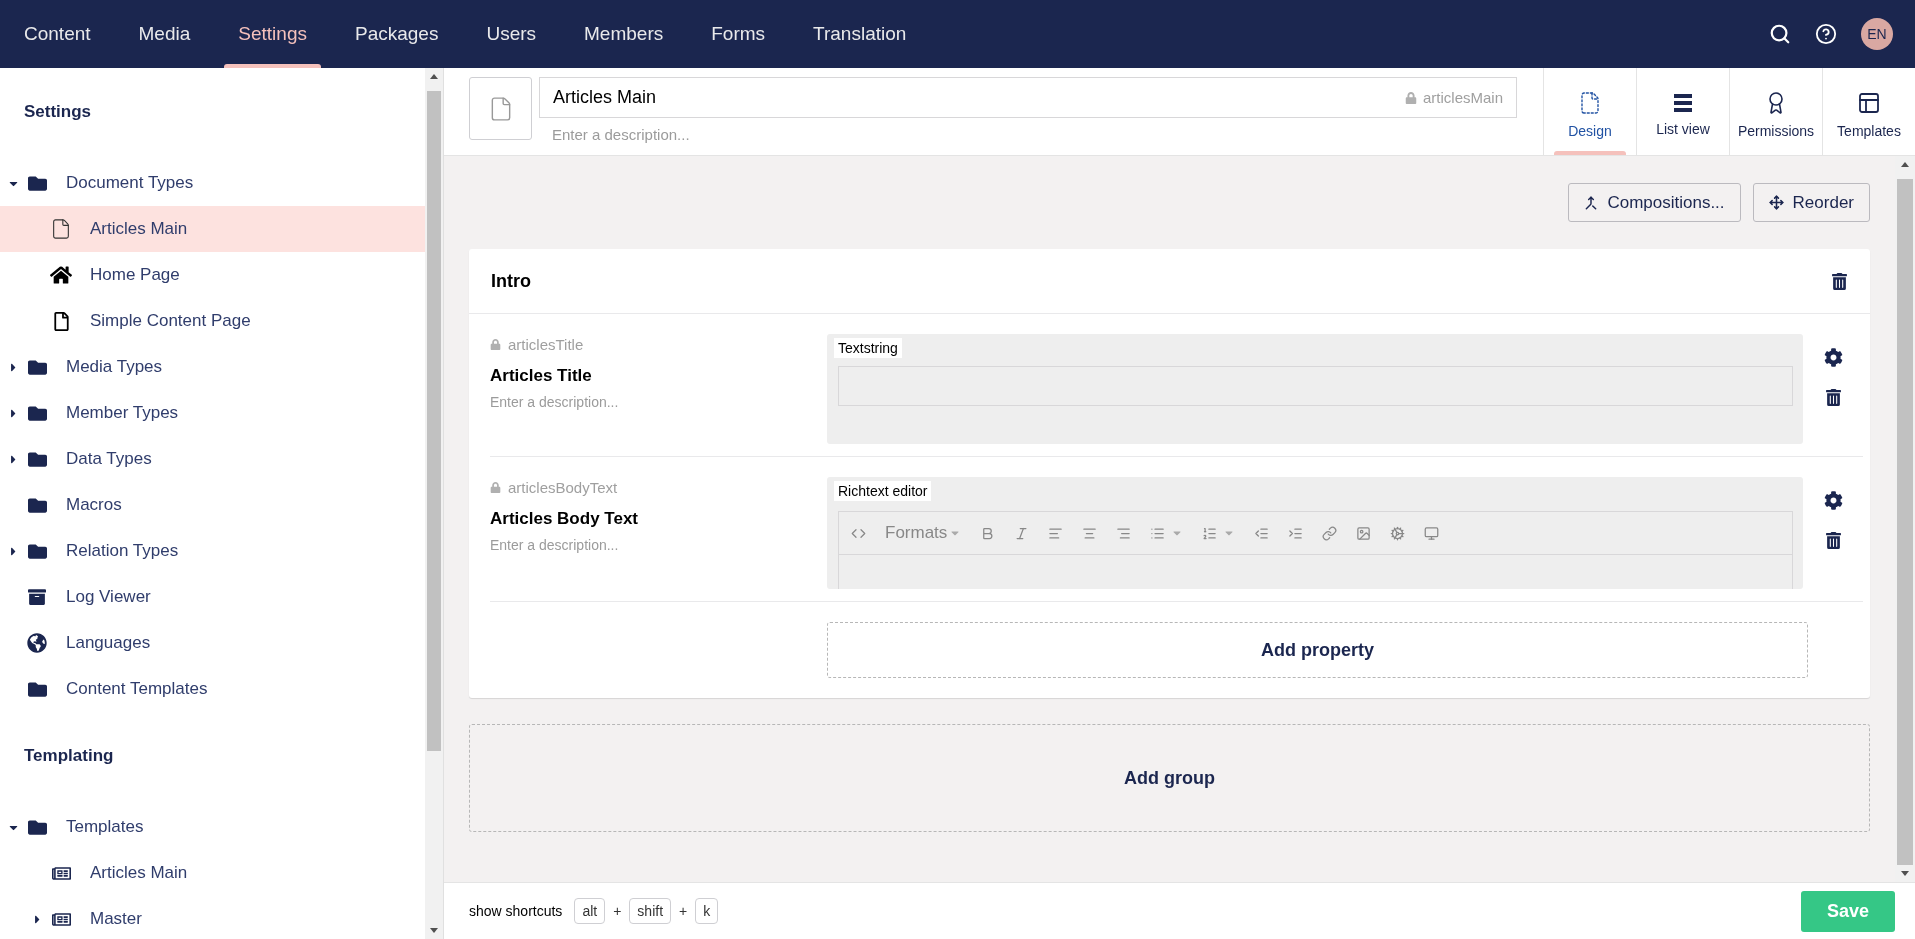 Image resolution: width=1915 pixels, height=939 pixels. Describe the element at coordinates (137, 689) in the screenshot. I see `tree-item-label: Content Templates` at that location.